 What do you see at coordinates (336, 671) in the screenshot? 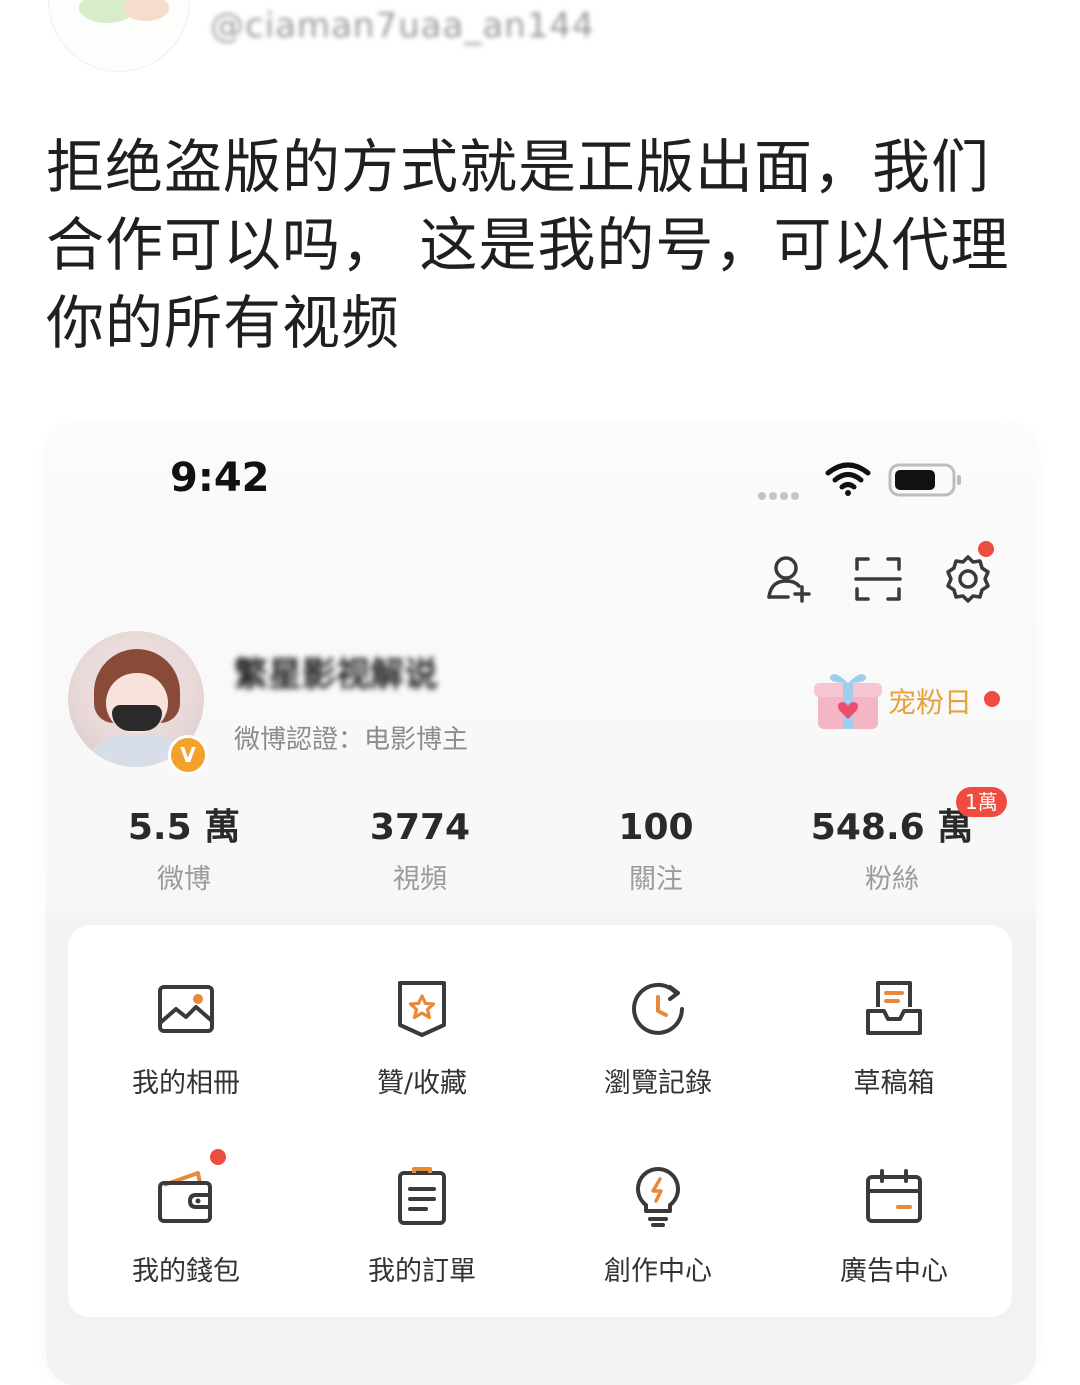
I see `profile-name: 繁星影视解说` at bounding box center [336, 671].